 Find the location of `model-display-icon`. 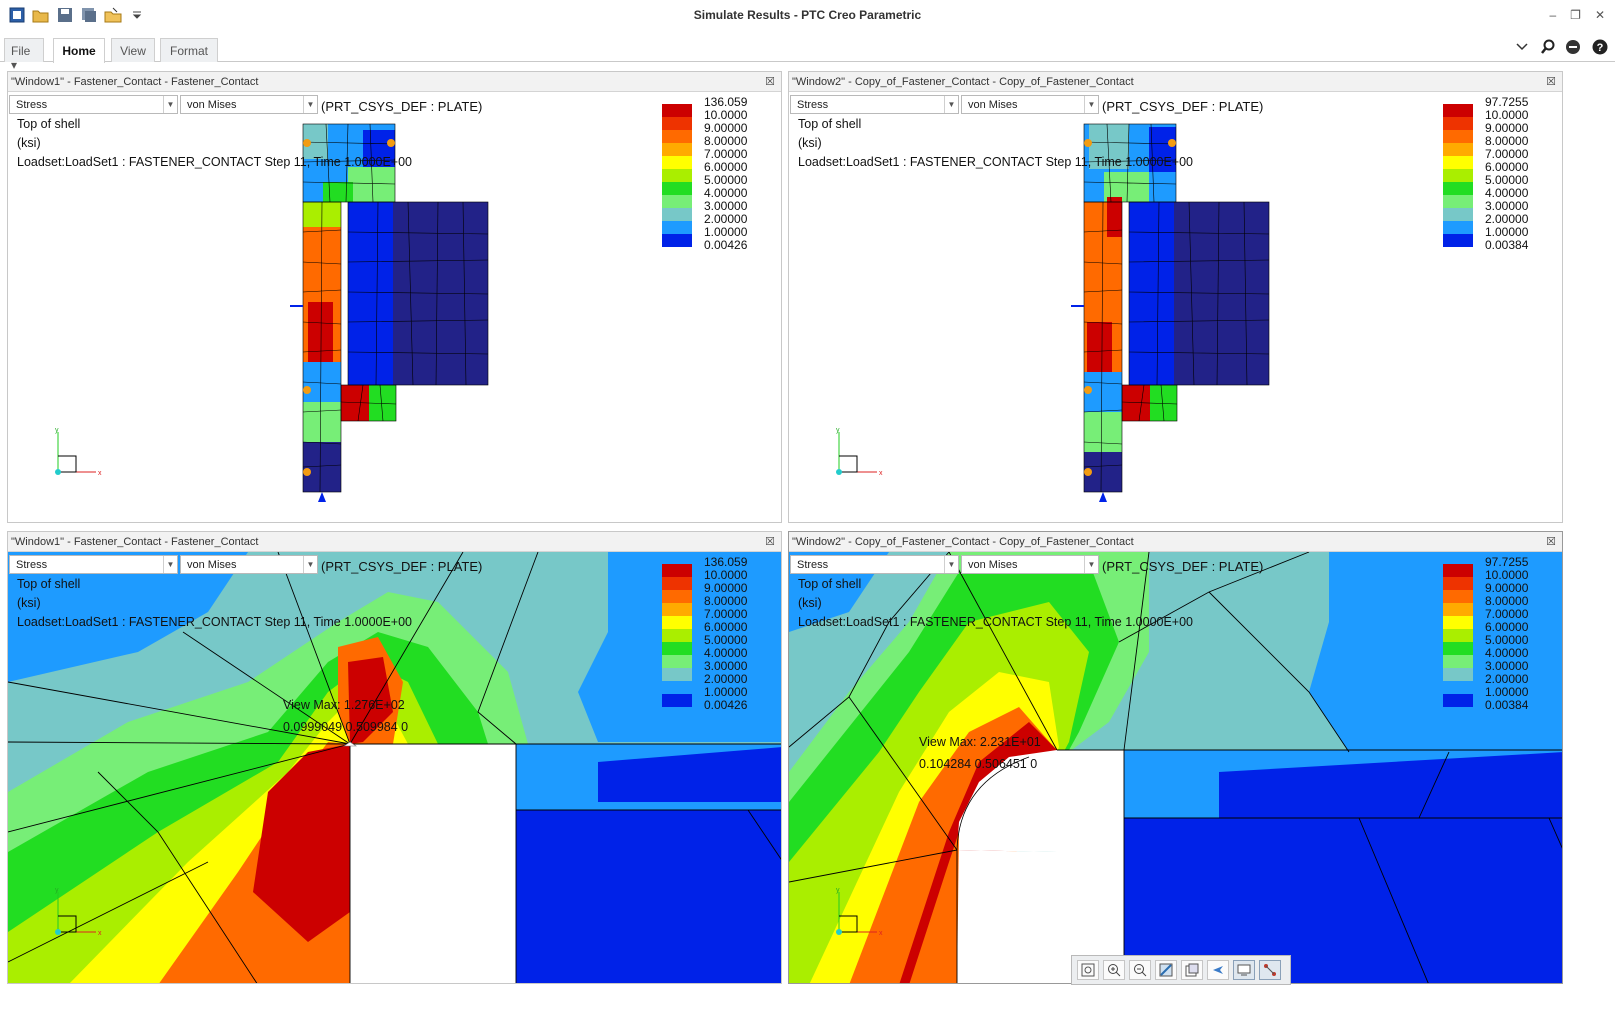

model-display-icon is located at coordinates (1244, 970).